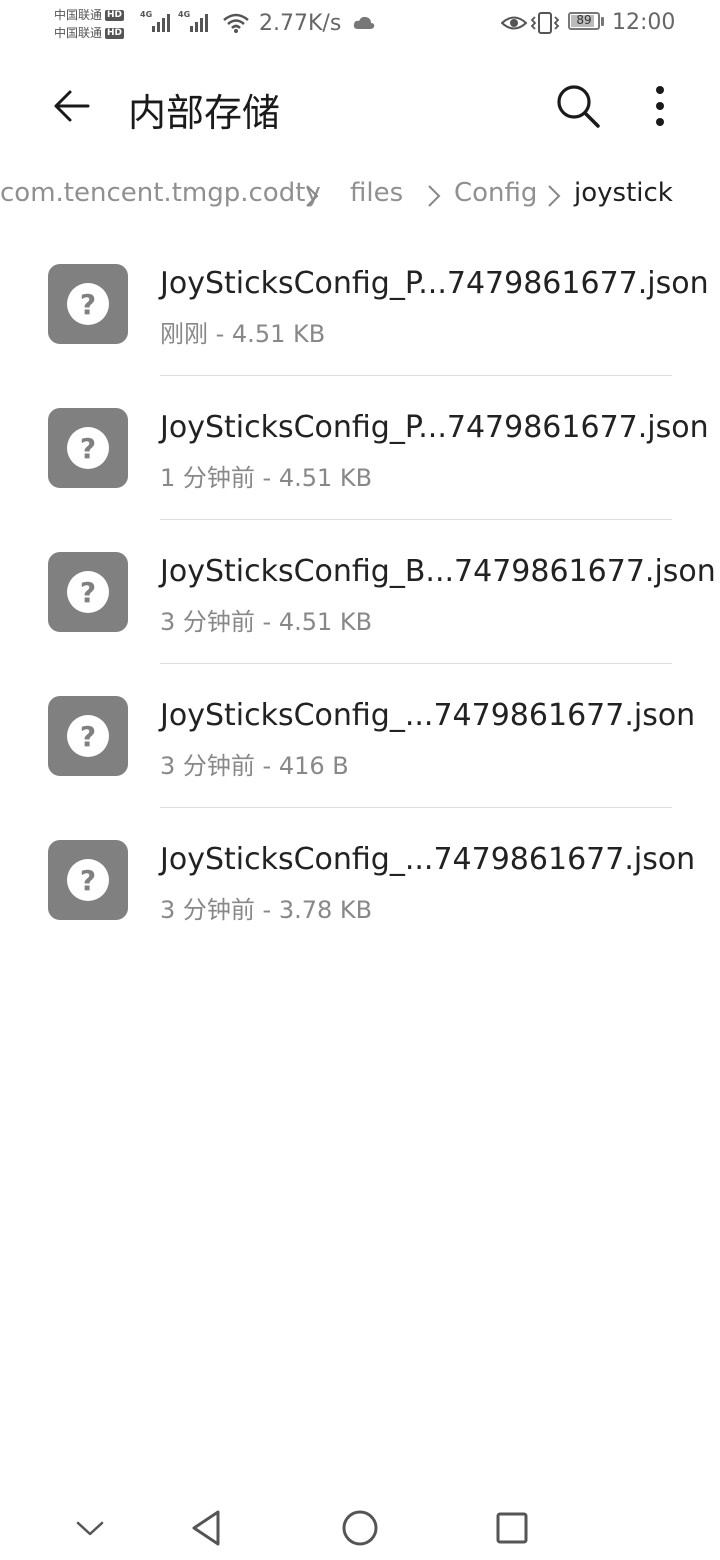  I want to click on signal-1-icon: 4G, so click(155, 21).